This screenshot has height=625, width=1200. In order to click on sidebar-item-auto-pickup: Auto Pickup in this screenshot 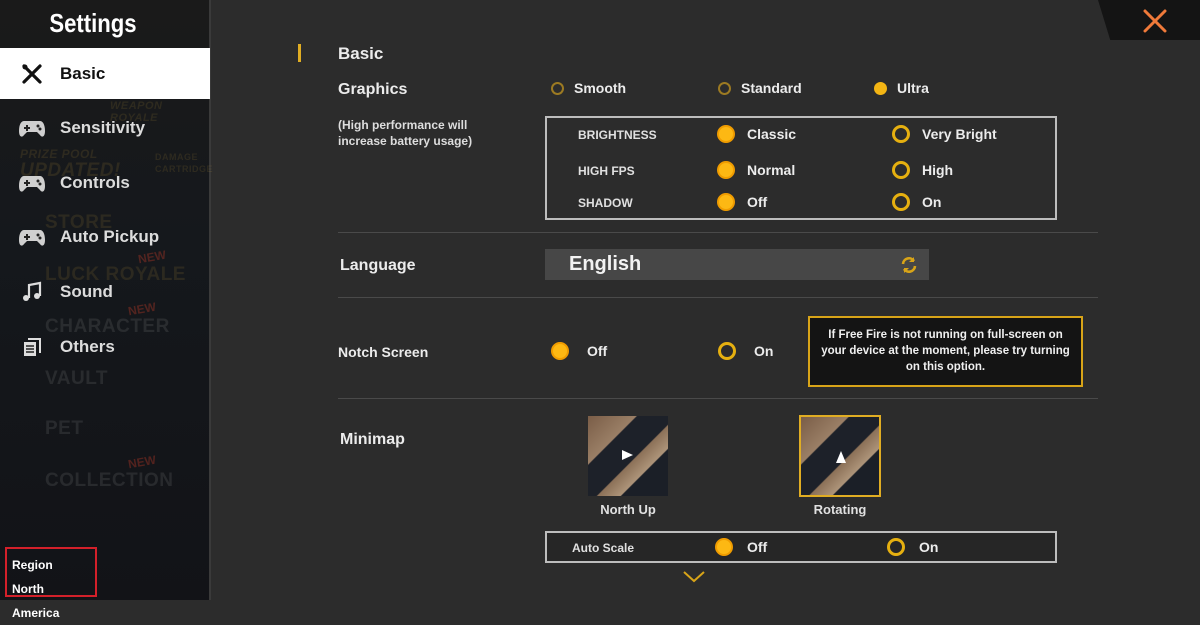, I will do `click(105, 237)`.